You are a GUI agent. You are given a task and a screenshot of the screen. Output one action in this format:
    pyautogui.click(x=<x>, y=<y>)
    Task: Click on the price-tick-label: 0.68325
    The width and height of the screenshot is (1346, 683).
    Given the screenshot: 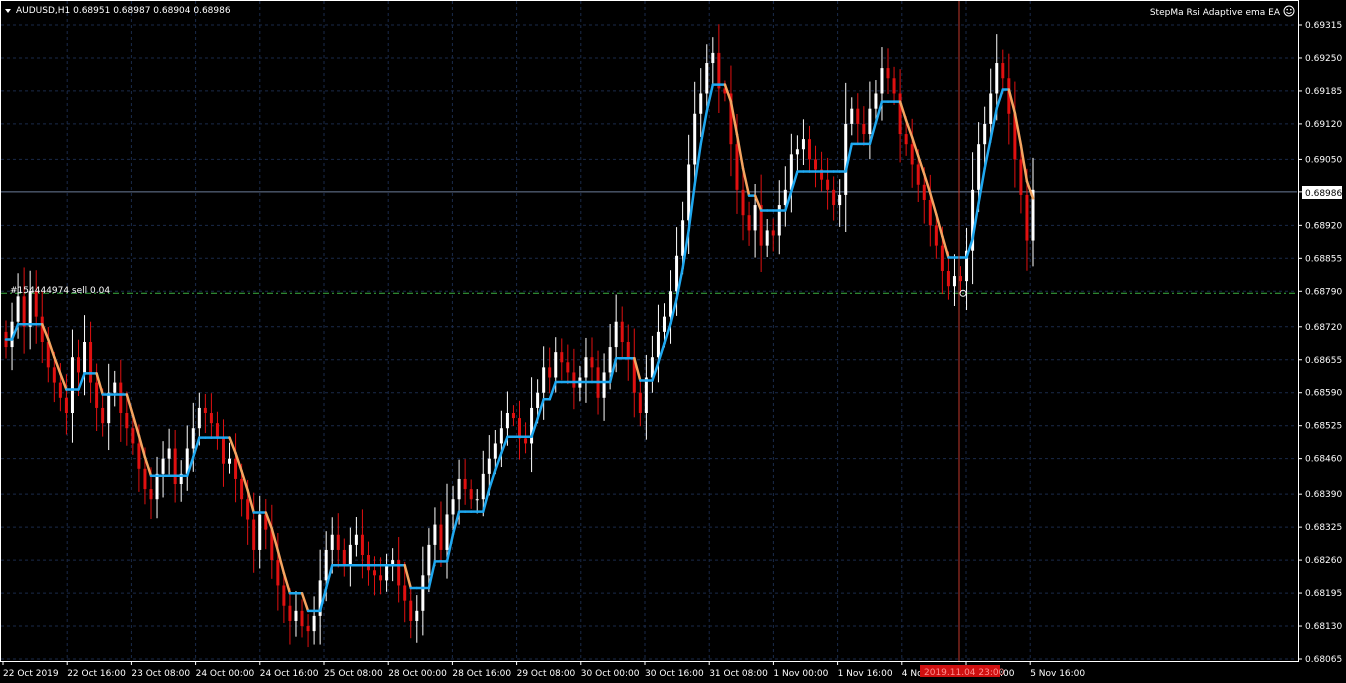 What is the action you would take?
    pyautogui.click(x=1323, y=528)
    